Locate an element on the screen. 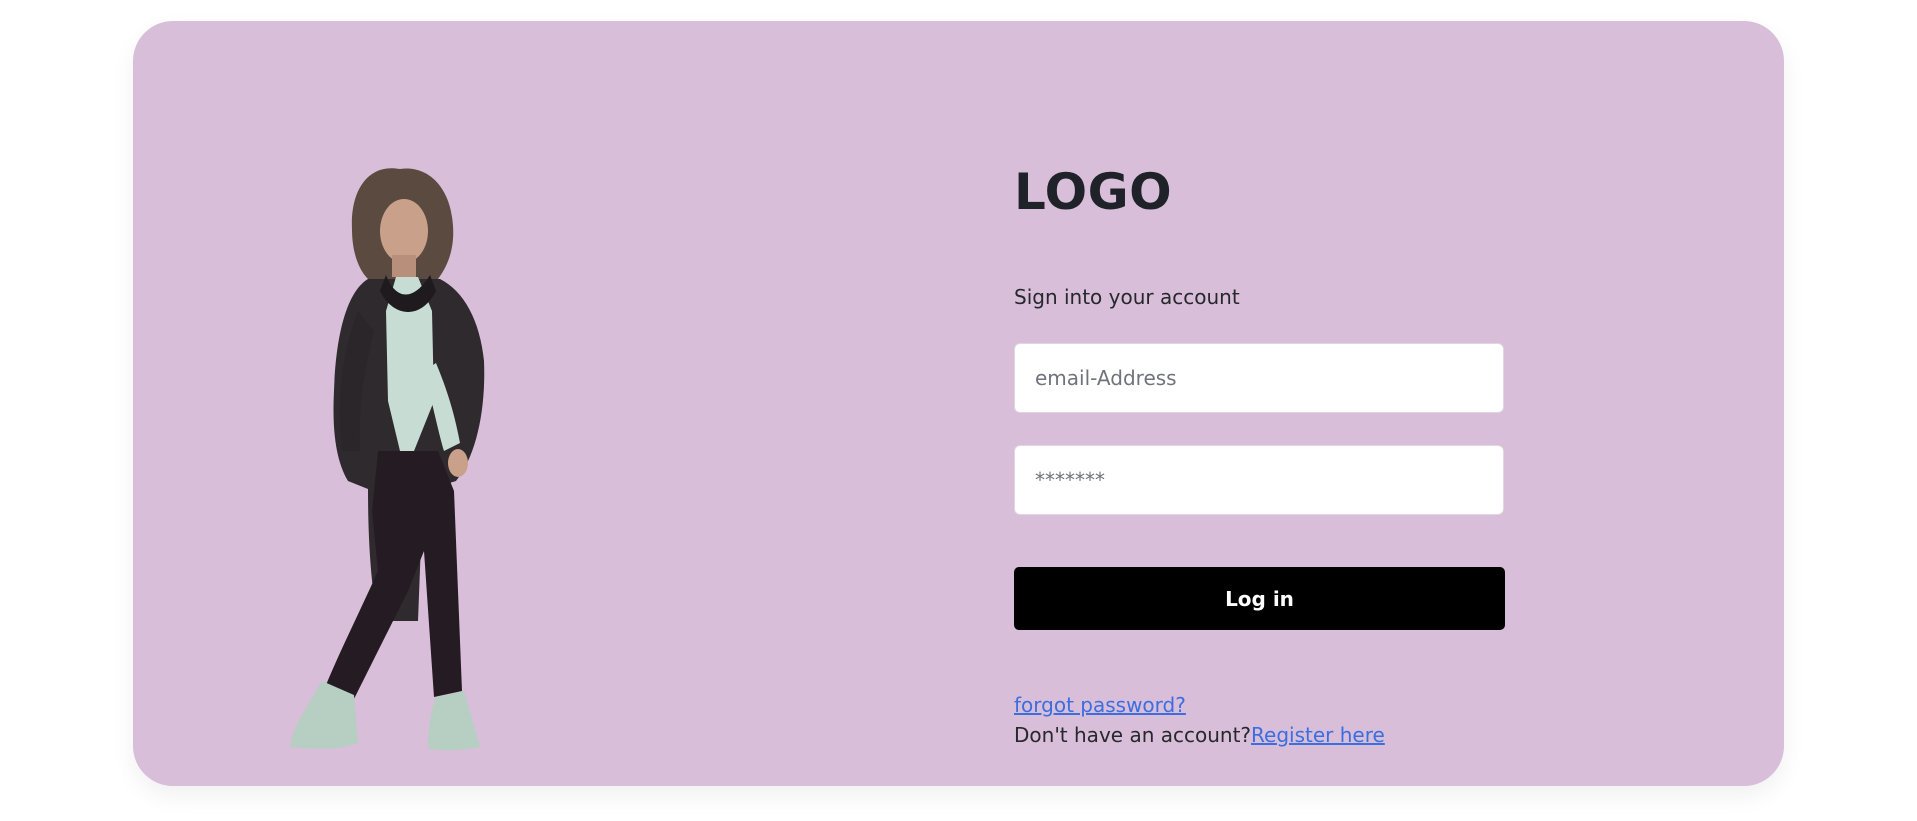 Image resolution: width=1917 pixels, height=821 pixels. logo-text: LOGO is located at coordinates (1093, 192).